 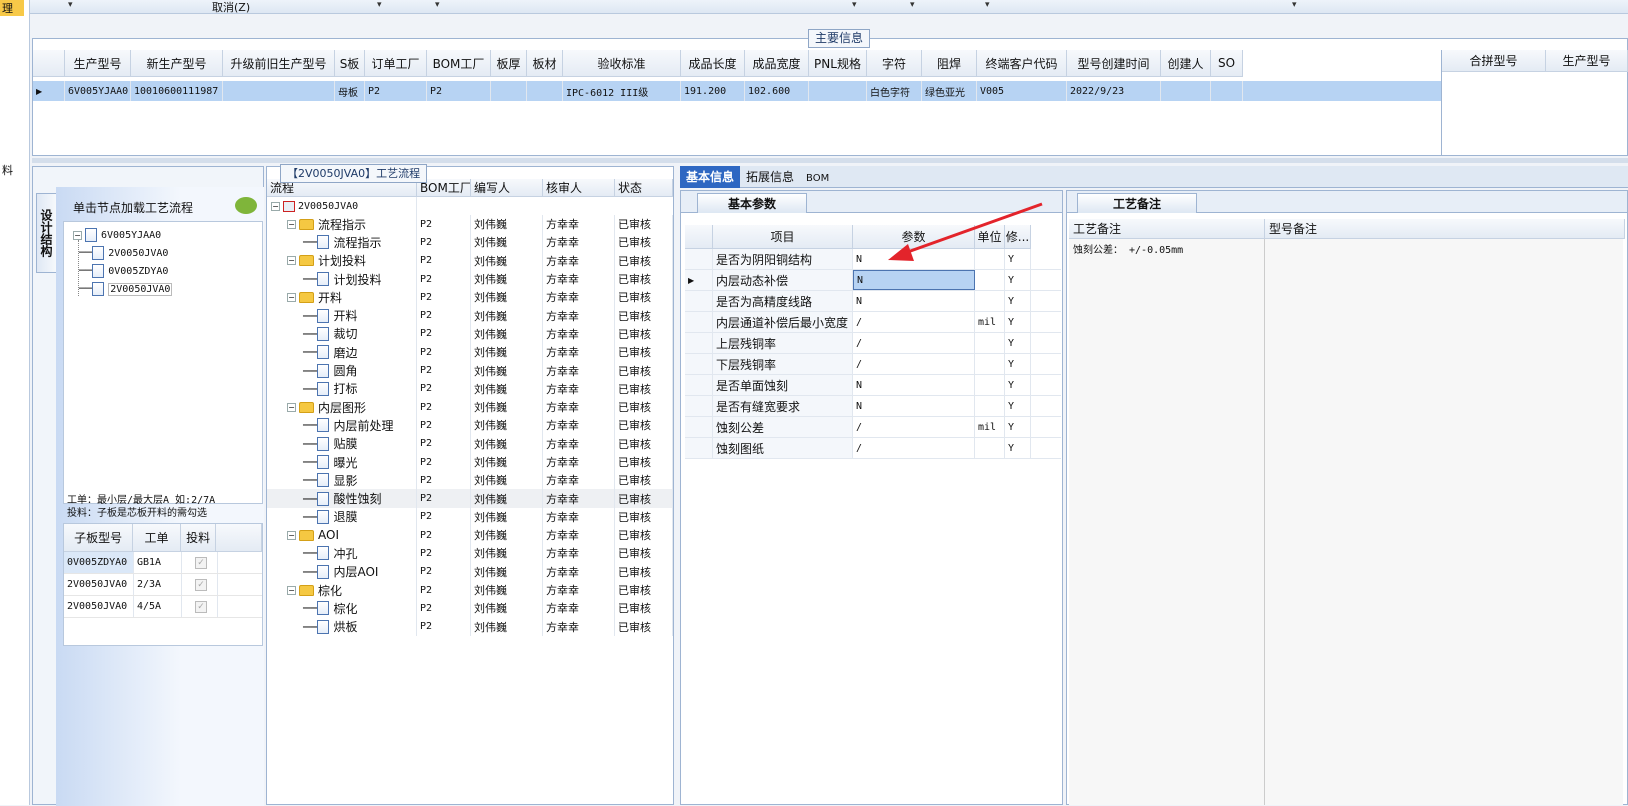 What do you see at coordinates (470, 590) in the screenshot?
I see `flow-row: − 棕化 P2 刘伟巍 方幸幸 已审核` at bounding box center [470, 590].